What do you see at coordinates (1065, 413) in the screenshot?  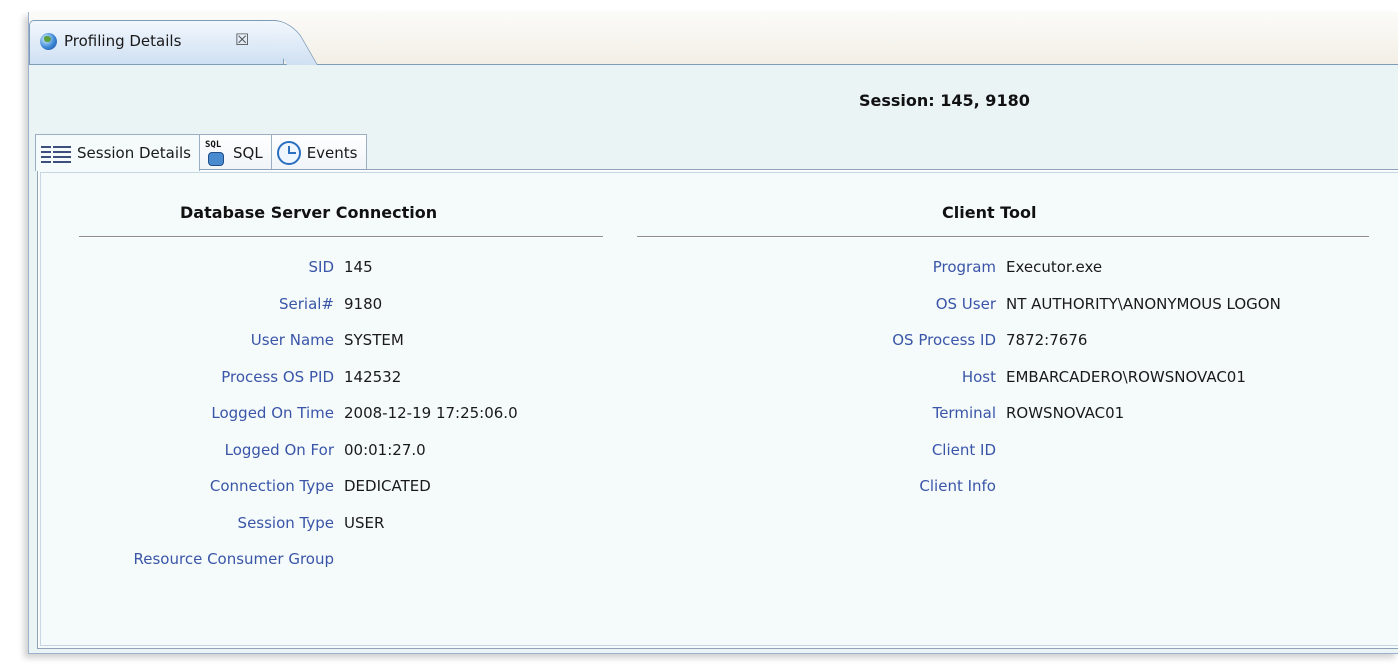 I see `field-value: ROWSNOVAC01` at bounding box center [1065, 413].